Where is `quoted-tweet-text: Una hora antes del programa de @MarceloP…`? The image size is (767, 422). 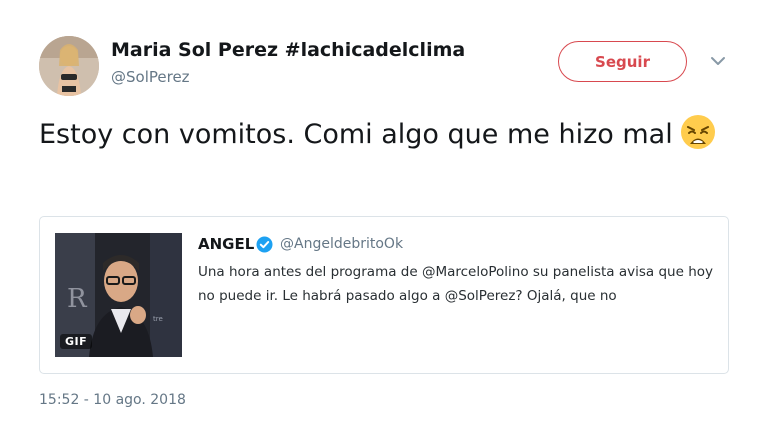
quoted-tweet-text: Una hora antes del programa de @MarceloP… is located at coordinates (456, 284).